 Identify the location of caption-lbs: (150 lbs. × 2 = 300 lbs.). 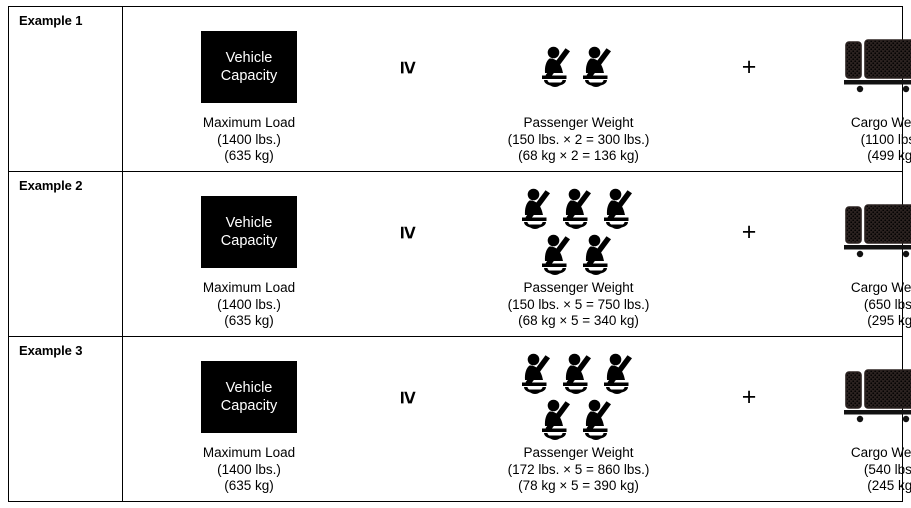
(578, 139).